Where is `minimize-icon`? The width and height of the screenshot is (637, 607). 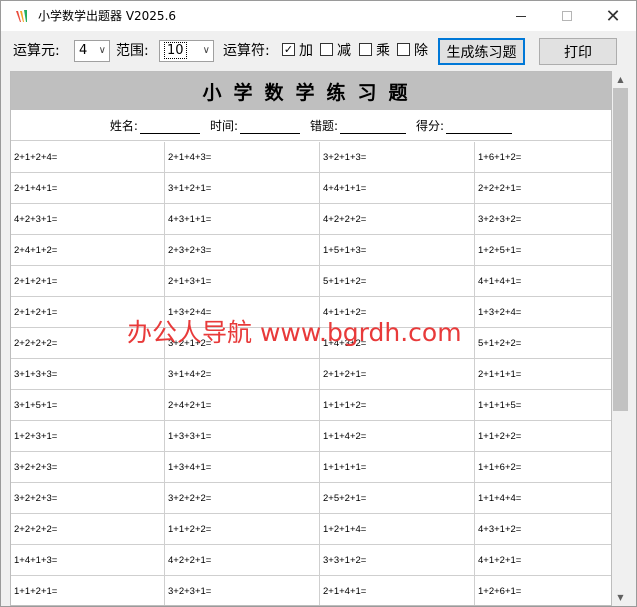 minimize-icon is located at coordinates (521, 16).